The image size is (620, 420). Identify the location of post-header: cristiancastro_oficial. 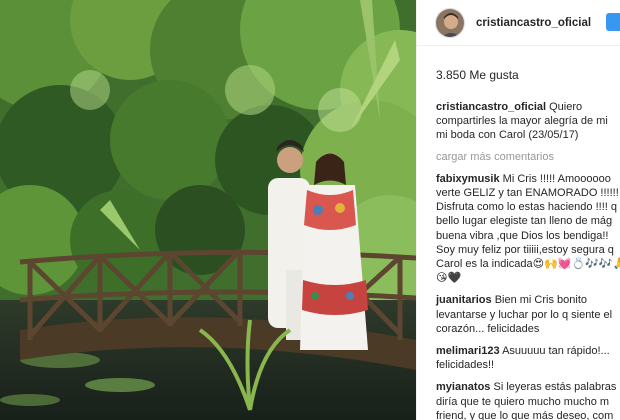
(518, 23).